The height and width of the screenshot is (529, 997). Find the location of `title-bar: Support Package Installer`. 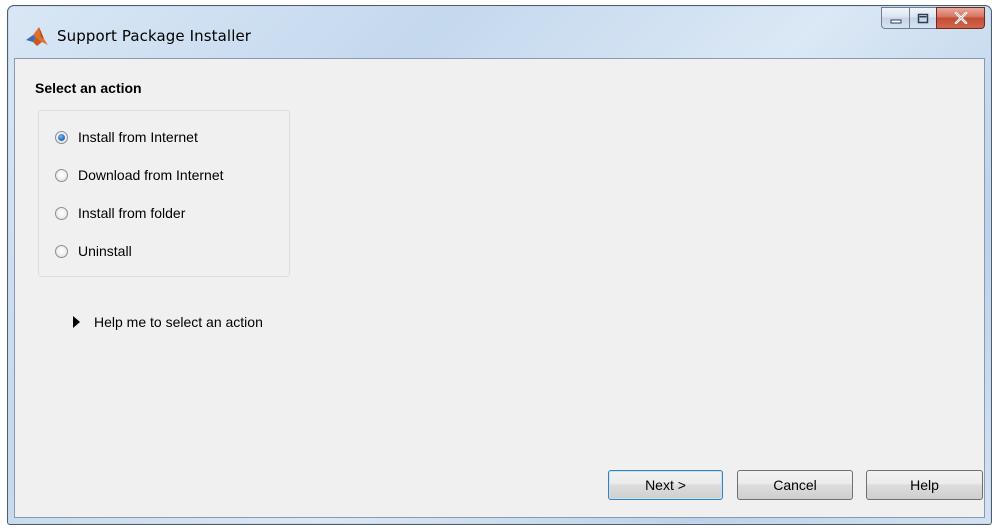

title-bar: Support Package Installer is located at coordinates (499, 31).